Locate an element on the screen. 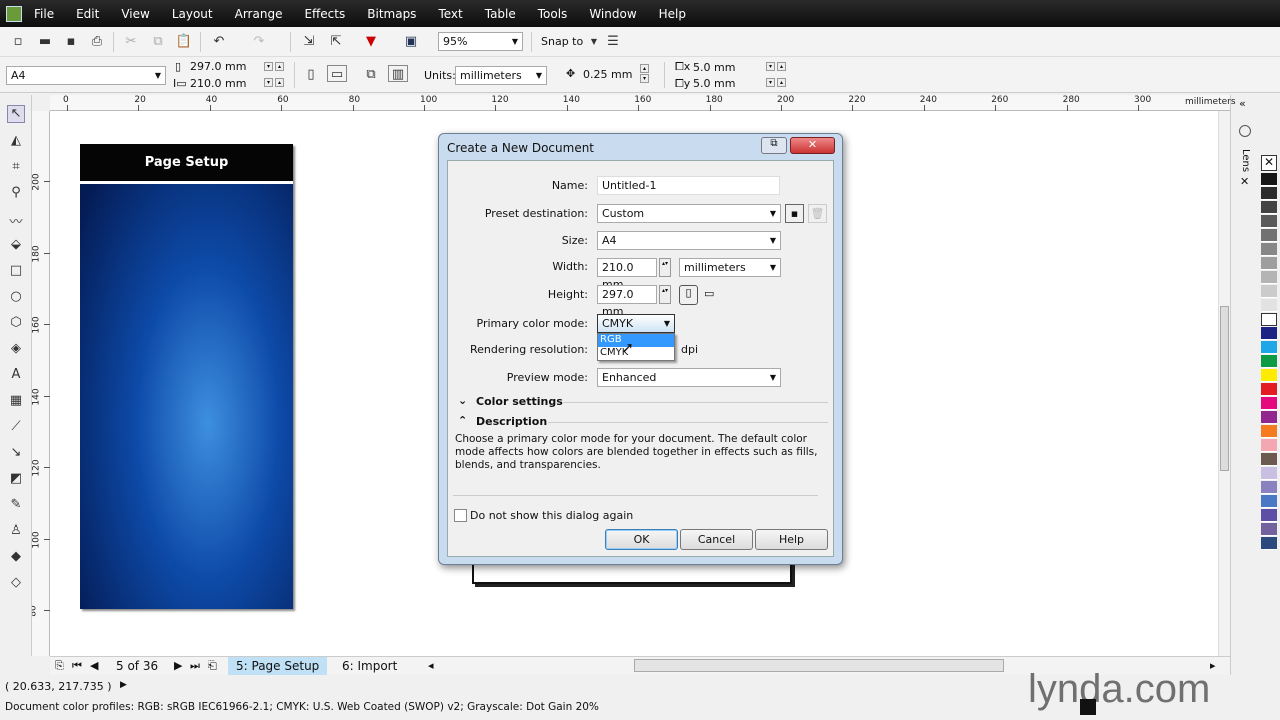  outline-color-swatch is located at coordinates (1088, 707).